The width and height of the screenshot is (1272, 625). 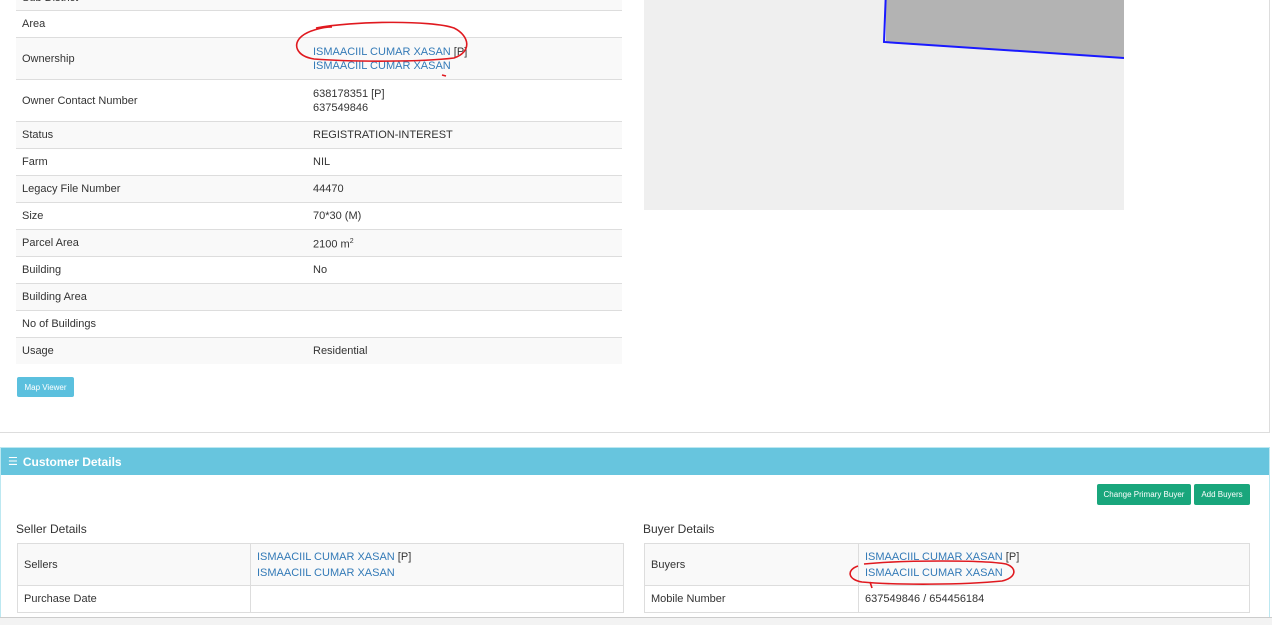 I want to click on table-row: Mobile Number 637549846 / 654456184, so click(x=947, y=599).